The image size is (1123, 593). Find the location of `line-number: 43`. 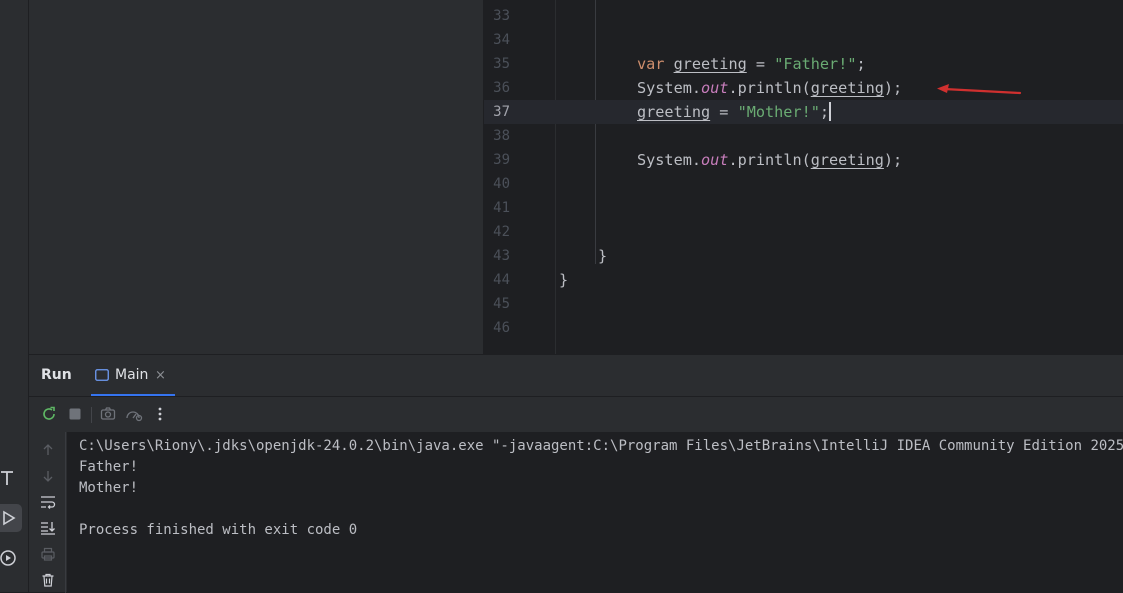

line-number: 43 is located at coordinates (501, 256).